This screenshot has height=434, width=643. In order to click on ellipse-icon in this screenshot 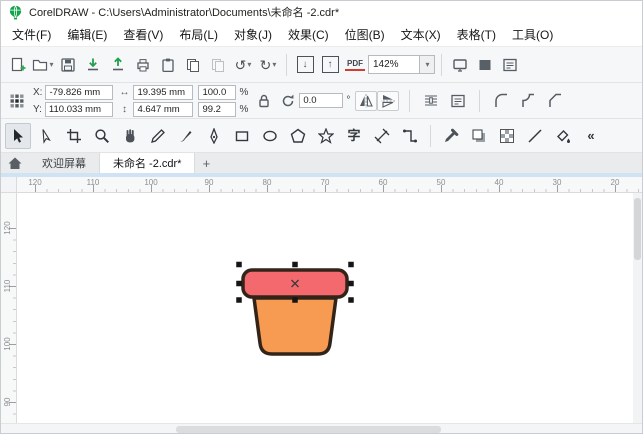, I will do `click(270, 136)`.